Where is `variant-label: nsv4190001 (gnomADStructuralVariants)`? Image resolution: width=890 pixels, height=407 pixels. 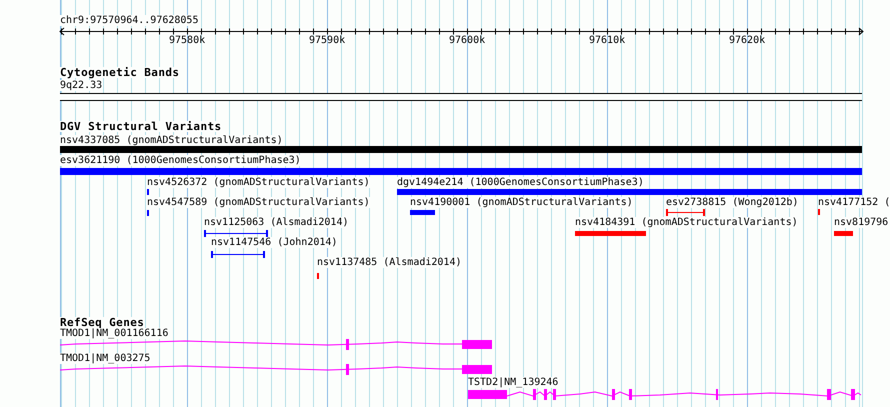
variant-label: nsv4190001 (gnomADStructuralVariants) is located at coordinates (521, 202).